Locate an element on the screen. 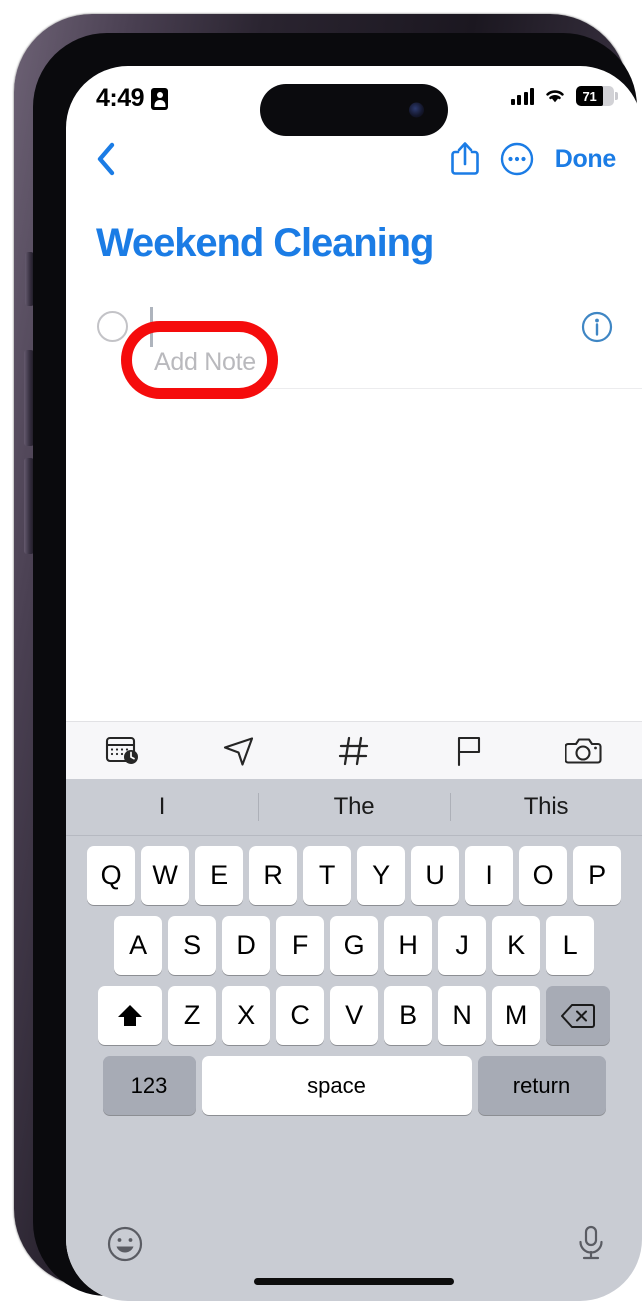 This screenshot has height=1301, width=642. key-q: Q is located at coordinates (111, 875).